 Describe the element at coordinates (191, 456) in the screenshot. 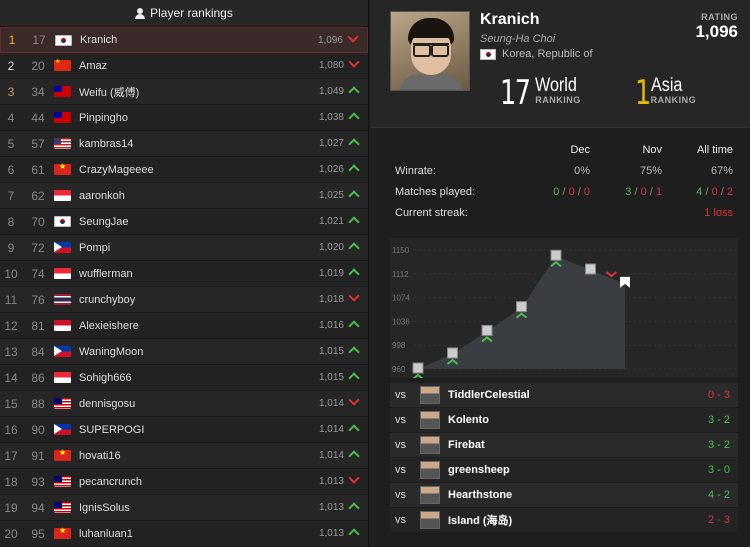

I see `player-name-link: hovati16` at that location.